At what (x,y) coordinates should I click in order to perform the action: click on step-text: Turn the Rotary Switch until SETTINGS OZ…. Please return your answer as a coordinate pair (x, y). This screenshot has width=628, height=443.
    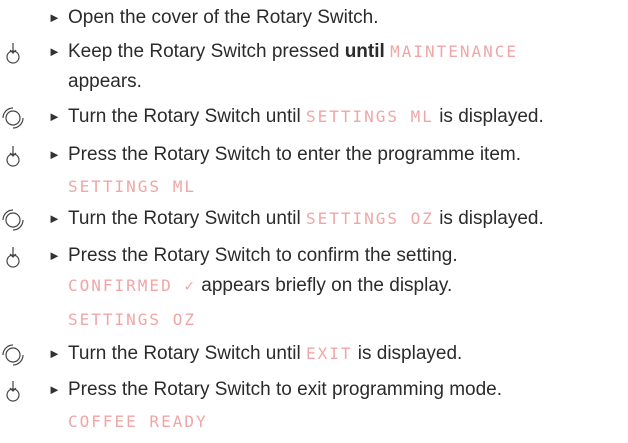
    Looking at the image, I should click on (306, 219).